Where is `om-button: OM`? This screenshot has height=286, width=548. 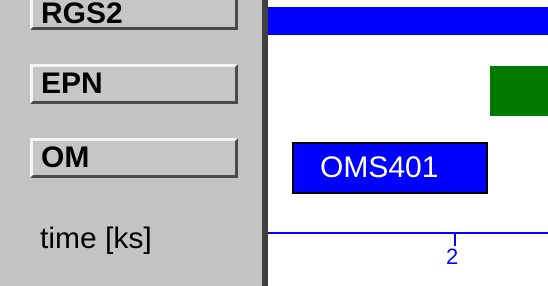
om-button: OM is located at coordinates (134, 158).